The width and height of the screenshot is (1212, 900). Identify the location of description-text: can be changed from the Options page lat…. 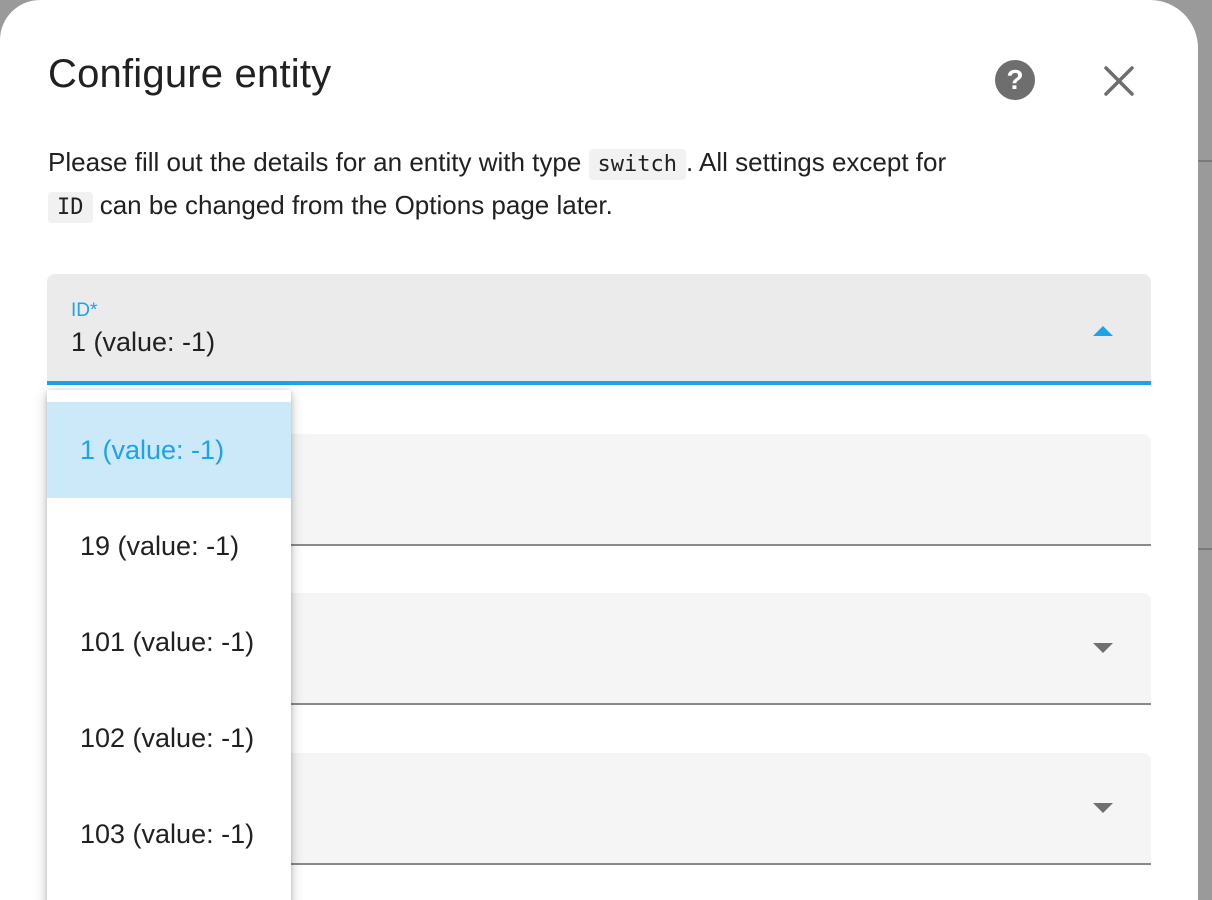
(352, 205).